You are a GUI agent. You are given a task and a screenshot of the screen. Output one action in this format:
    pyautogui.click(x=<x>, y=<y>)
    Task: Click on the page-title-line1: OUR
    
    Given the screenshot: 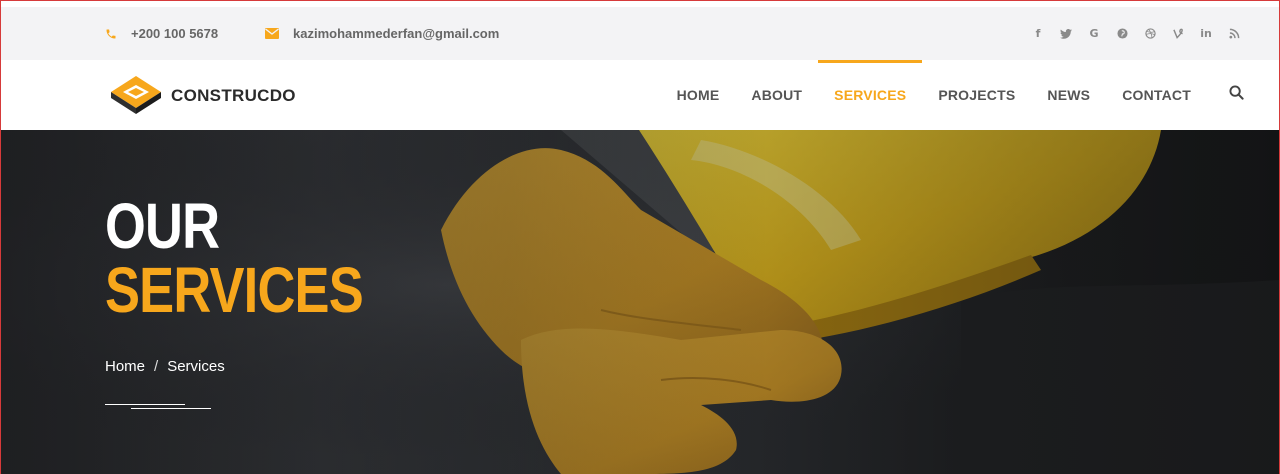 What is the action you would take?
    pyautogui.click(x=162, y=226)
    